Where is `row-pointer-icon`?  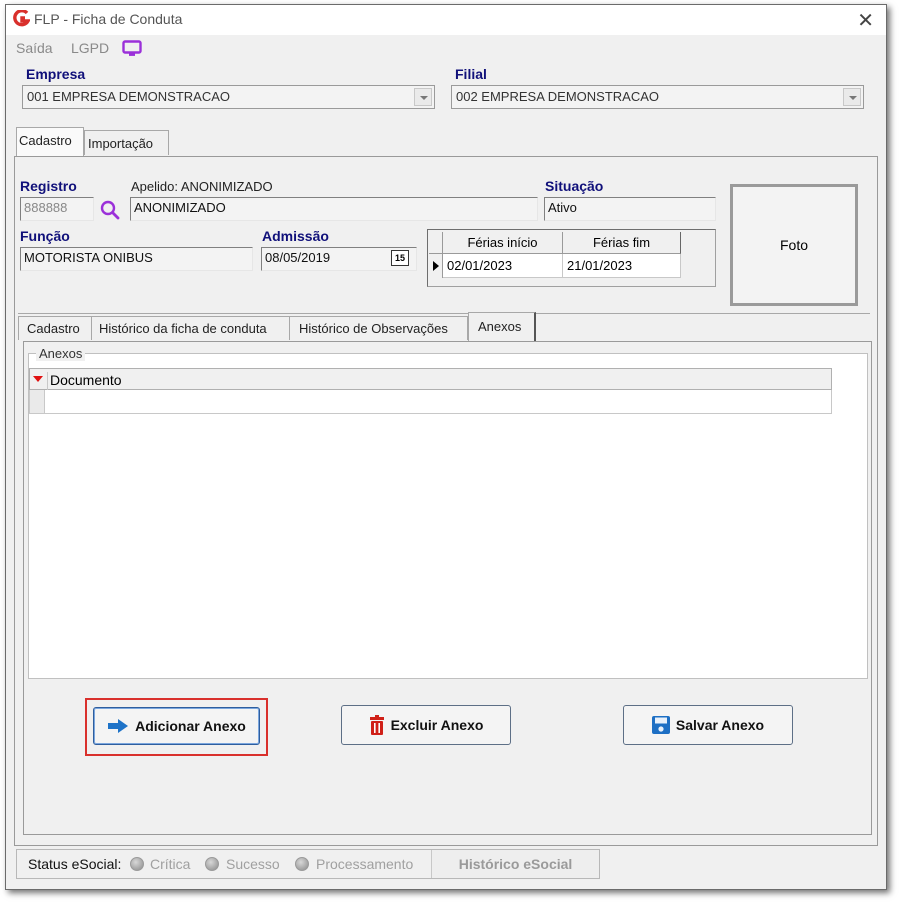 row-pointer-icon is located at coordinates (436, 266).